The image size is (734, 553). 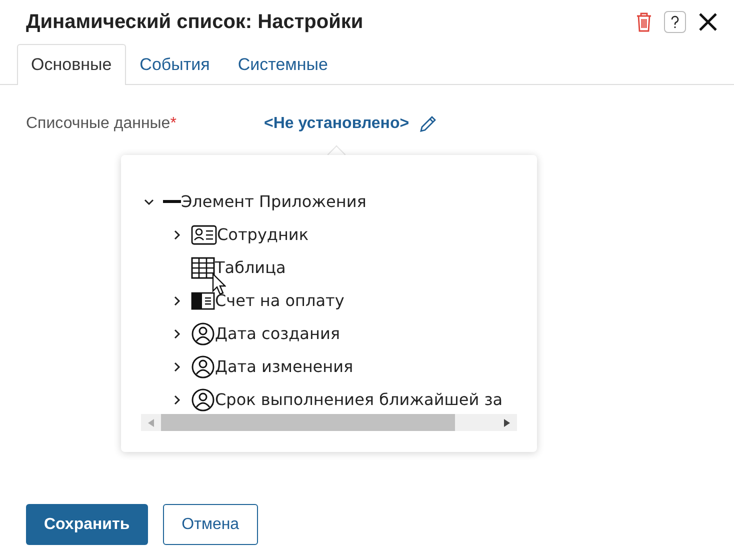 What do you see at coordinates (210, 524) in the screenshot?
I see `cancel-button: Отмена` at bounding box center [210, 524].